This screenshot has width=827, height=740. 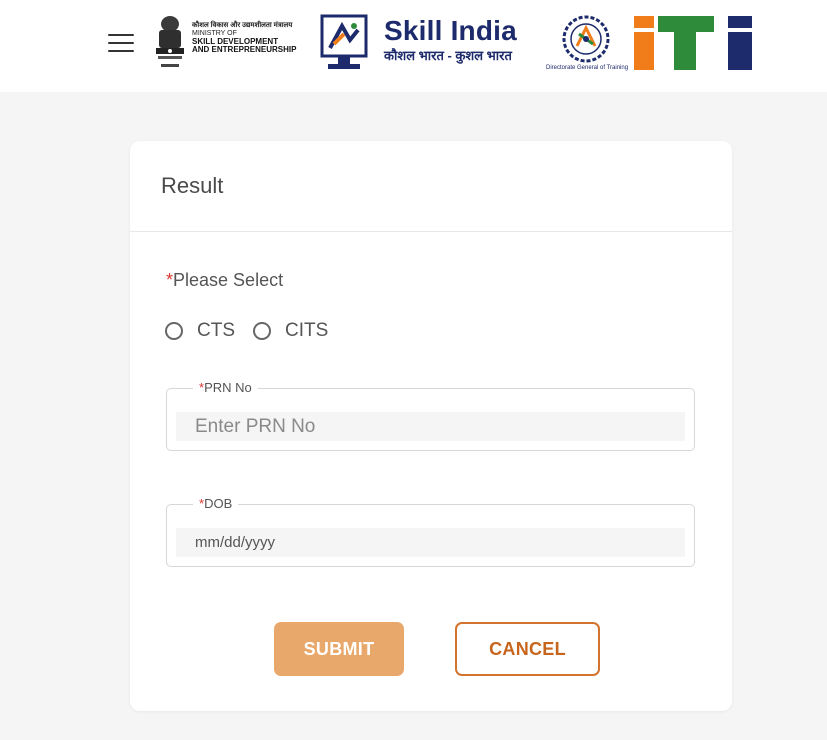 What do you see at coordinates (448, 55) in the screenshot?
I see `skill-india-tagline: कौशल भारत - कुशल भारत` at bounding box center [448, 55].